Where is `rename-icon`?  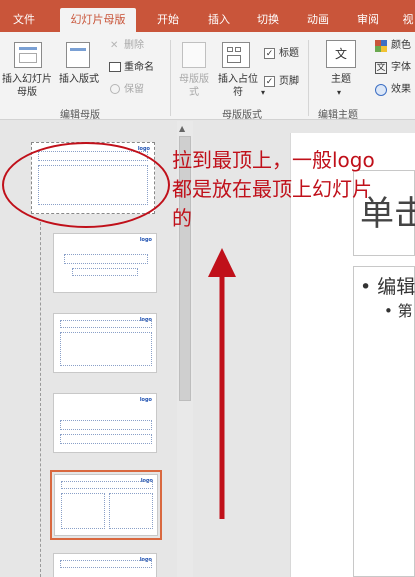
rename-icon is located at coordinates (115, 67).